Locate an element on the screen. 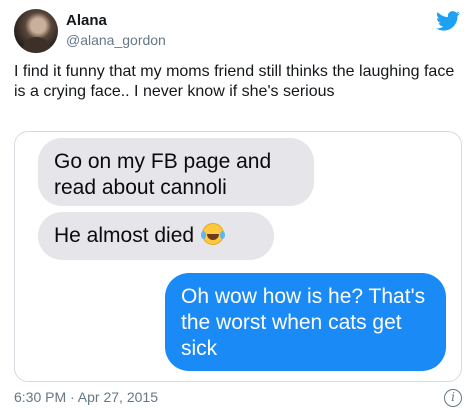 Image resolution: width=474 pixels, height=410 pixels. twitter-bird-icon is located at coordinates (448, 21).